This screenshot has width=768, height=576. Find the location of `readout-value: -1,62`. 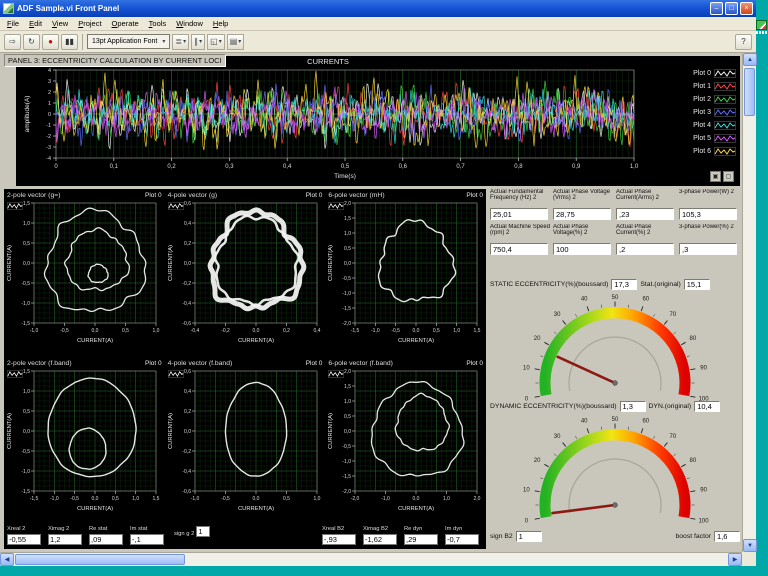

readout-value: -1,62 is located at coordinates (380, 539).